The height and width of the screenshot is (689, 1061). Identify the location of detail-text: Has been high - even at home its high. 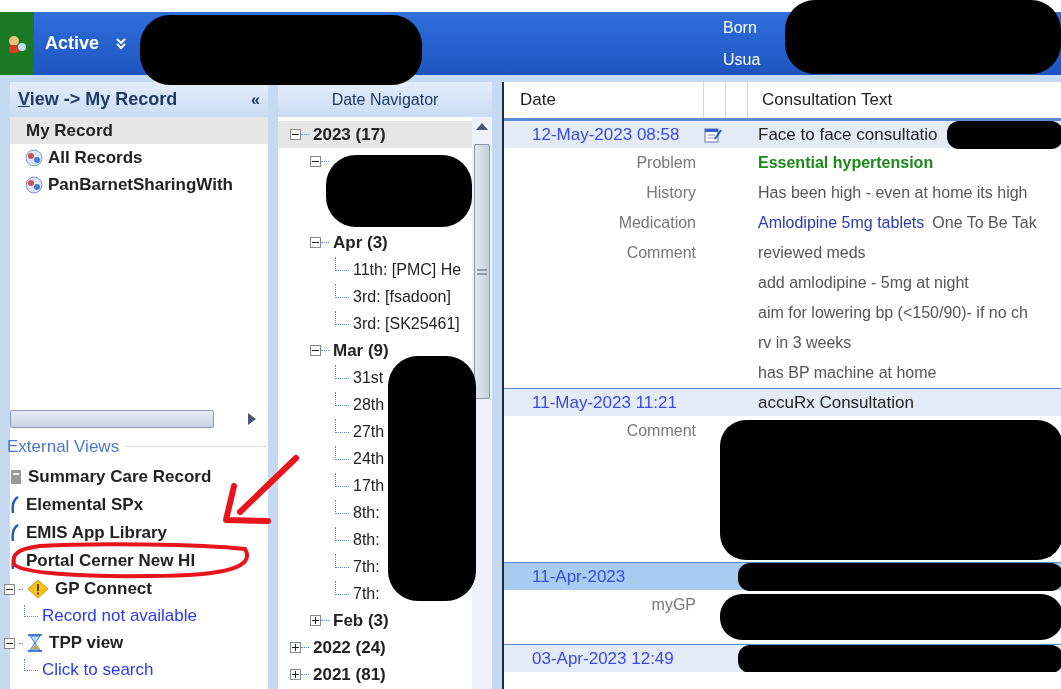
(893, 193).